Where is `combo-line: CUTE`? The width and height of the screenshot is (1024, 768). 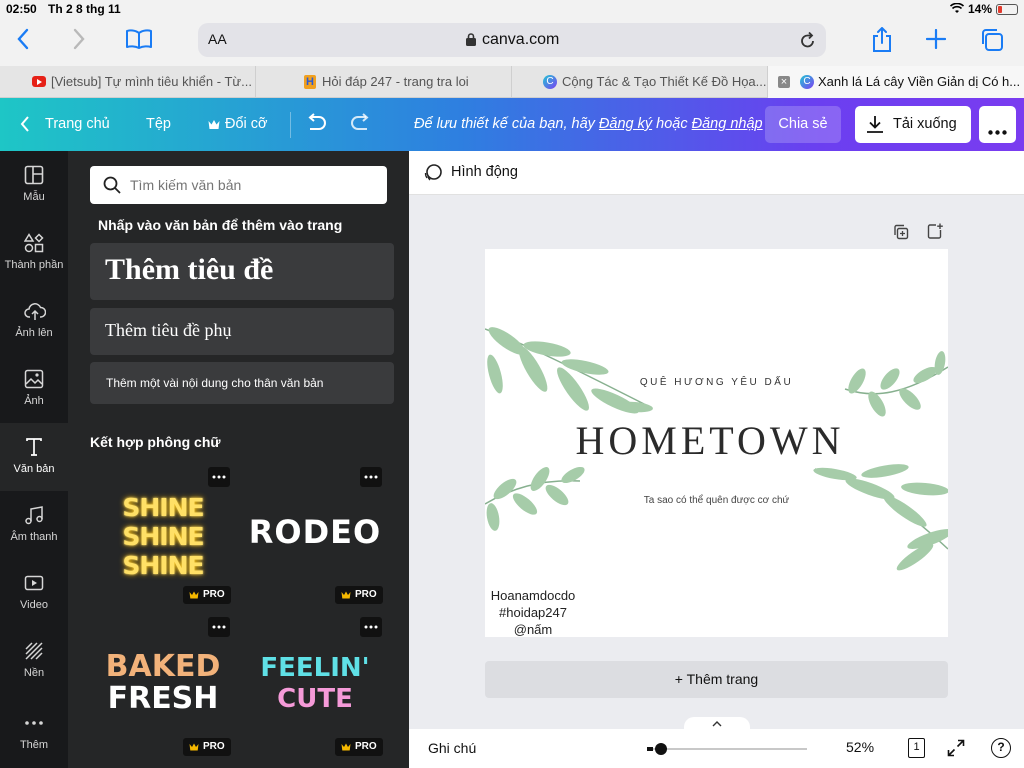
combo-line: CUTE is located at coordinates (315, 699).